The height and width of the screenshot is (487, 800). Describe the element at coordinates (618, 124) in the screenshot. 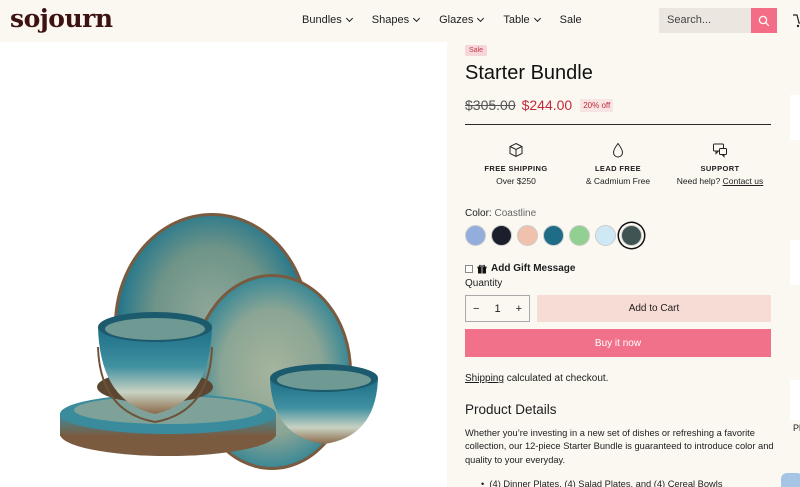

I see `divider` at that location.